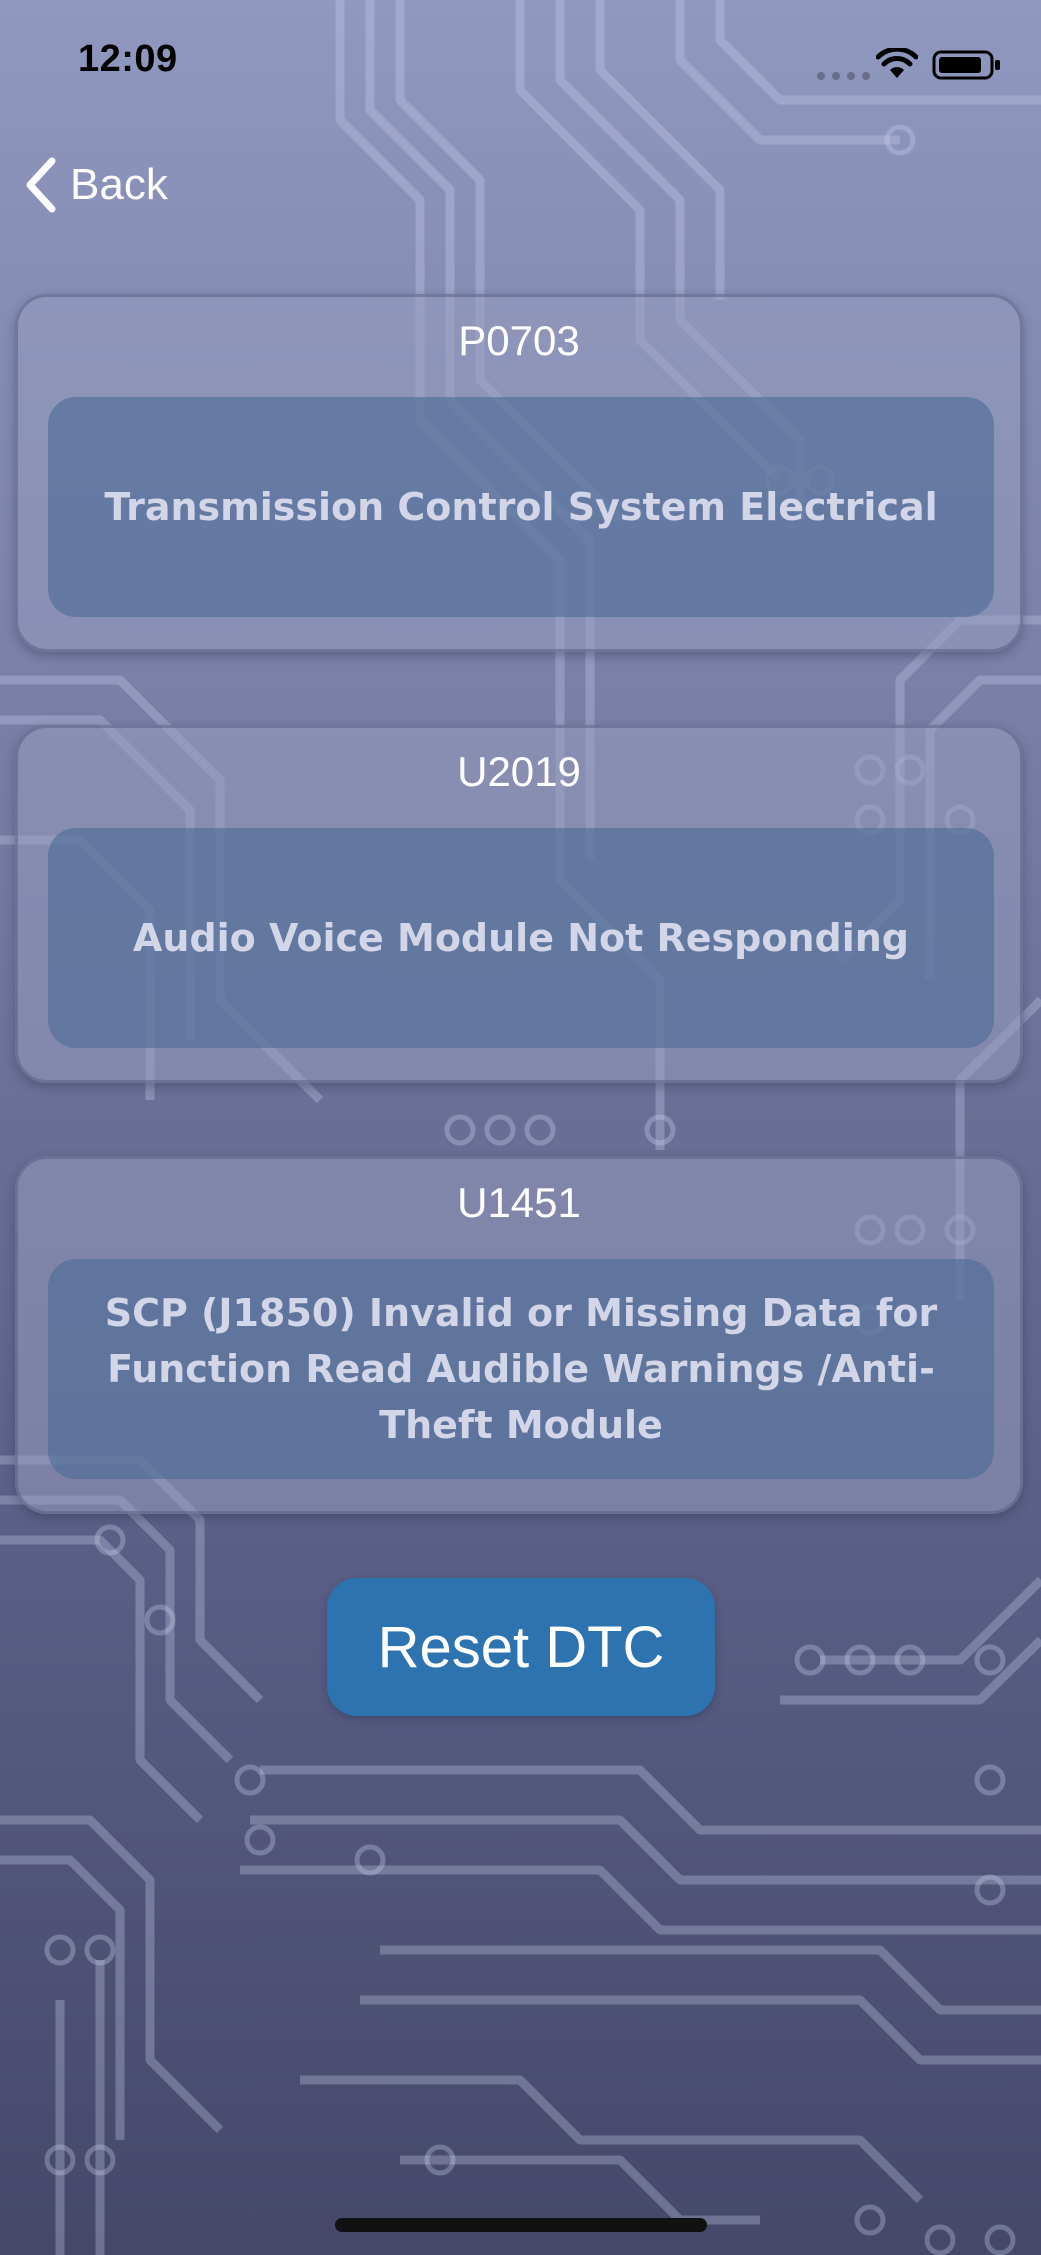 The height and width of the screenshot is (2255, 1041). What do you see at coordinates (966, 65) in the screenshot?
I see `battery-icon` at bounding box center [966, 65].